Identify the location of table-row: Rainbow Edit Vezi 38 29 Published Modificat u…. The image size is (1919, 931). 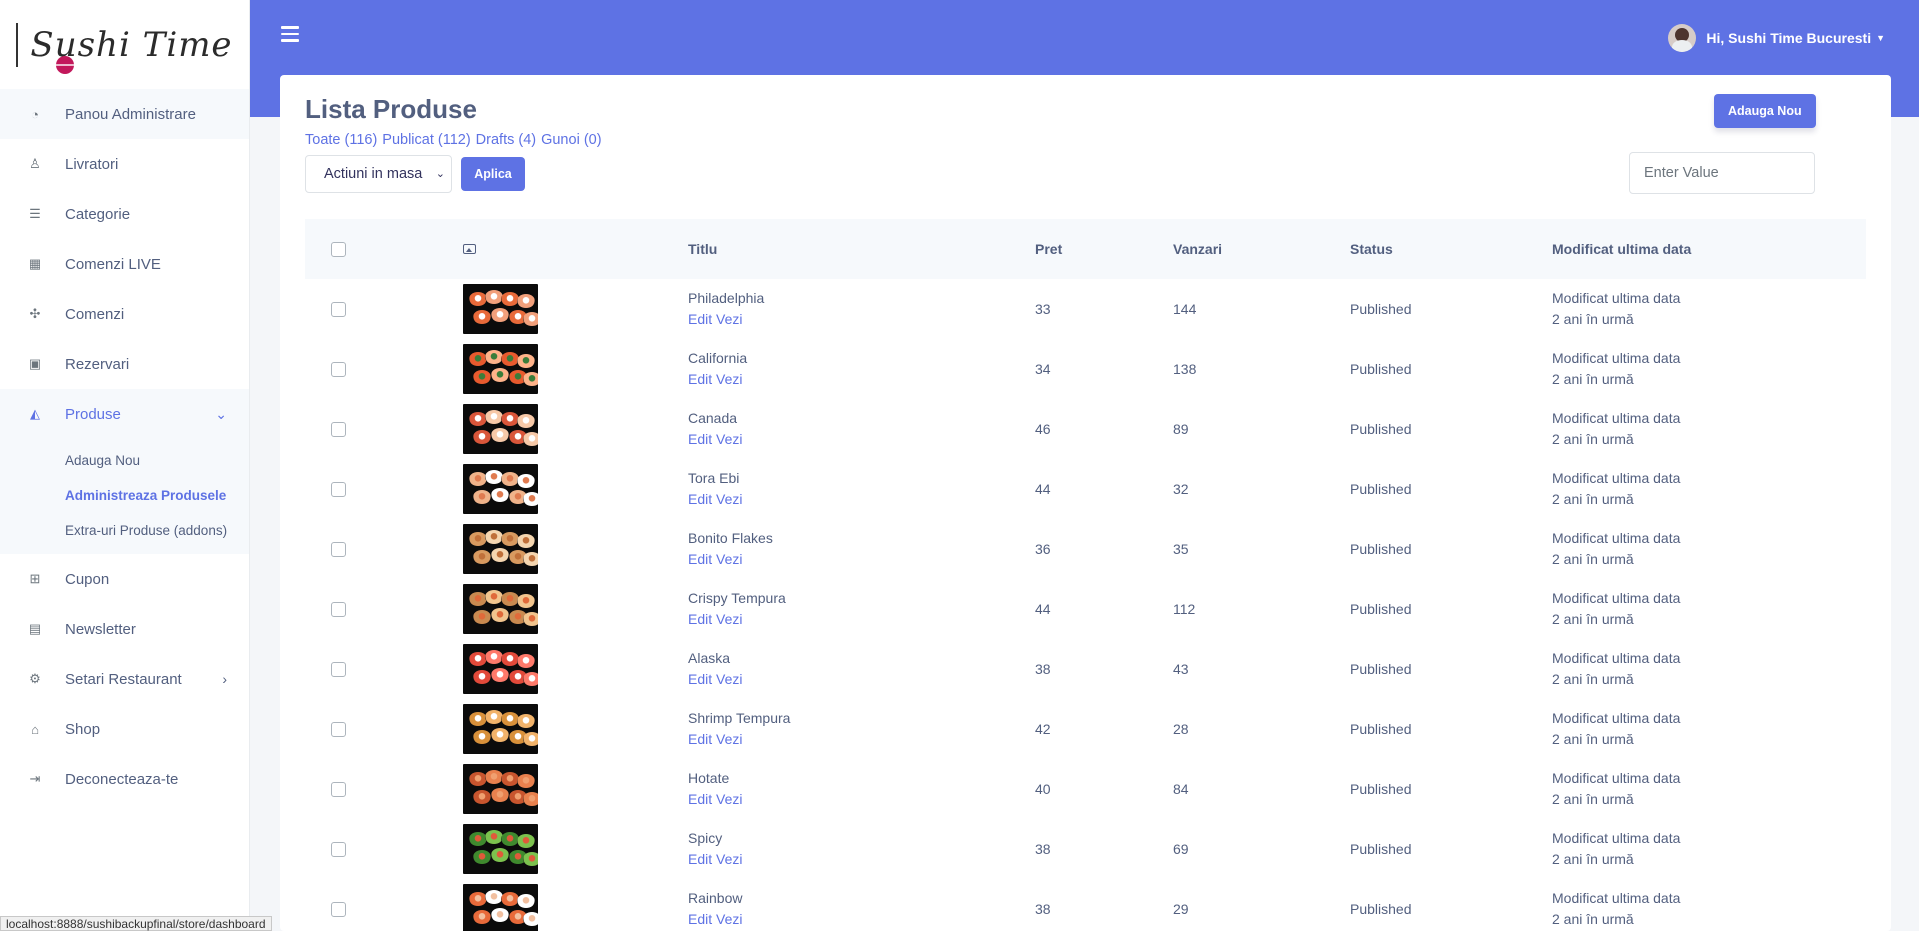
(1085, 905).